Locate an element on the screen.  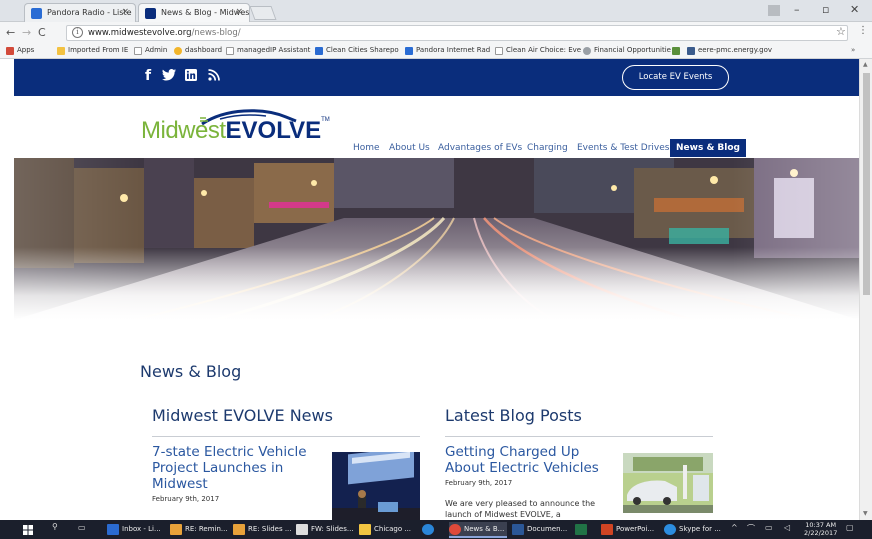
bookmark-star-icon: ☆ is located at coordinates (841, 31).